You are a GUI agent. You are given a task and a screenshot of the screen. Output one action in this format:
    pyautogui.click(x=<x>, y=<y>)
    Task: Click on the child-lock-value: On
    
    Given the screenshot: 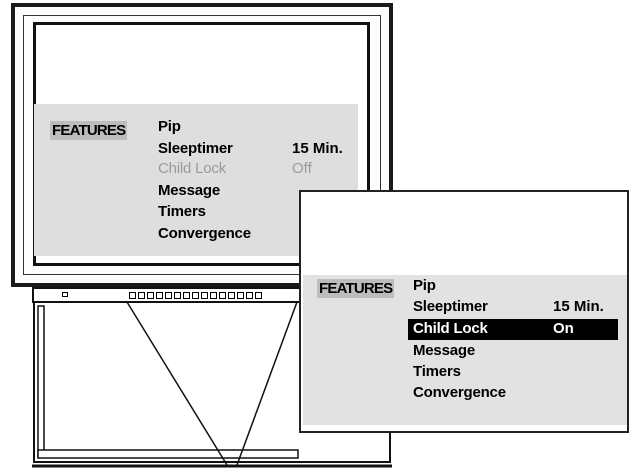 What is the action you would take?
    pyautogui.click(x=563, y=328)
    